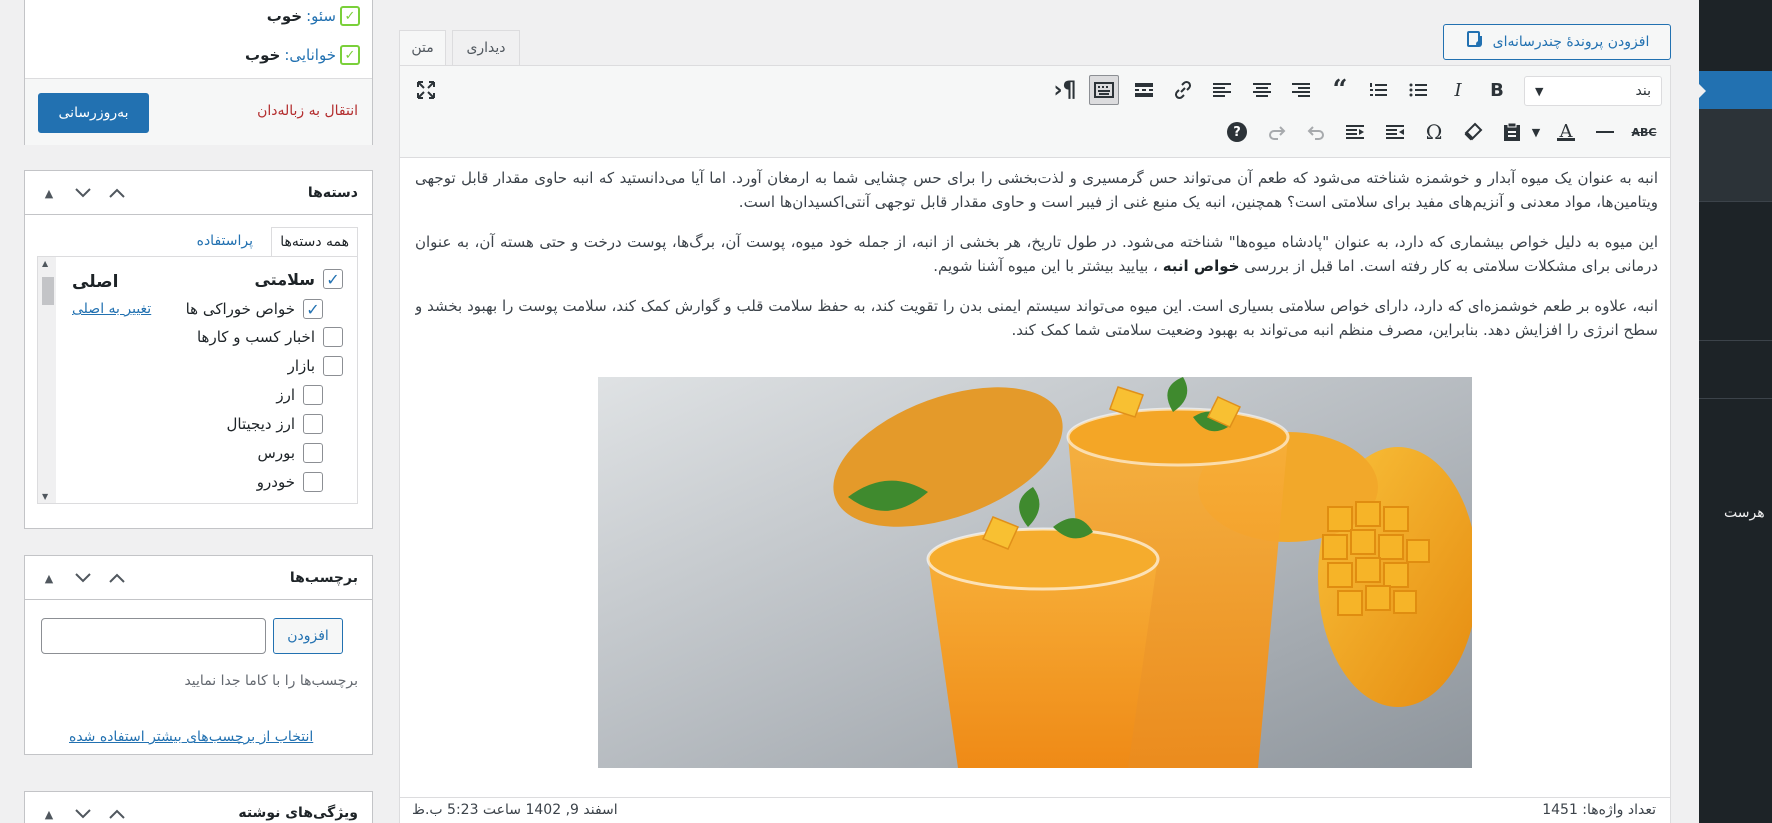 The width and height of the screenshot is (1772, 823). I want to click on editor-toolbar: B I “ ¶‹ ABC A ▼ Ω ?, so click(1035, 112).